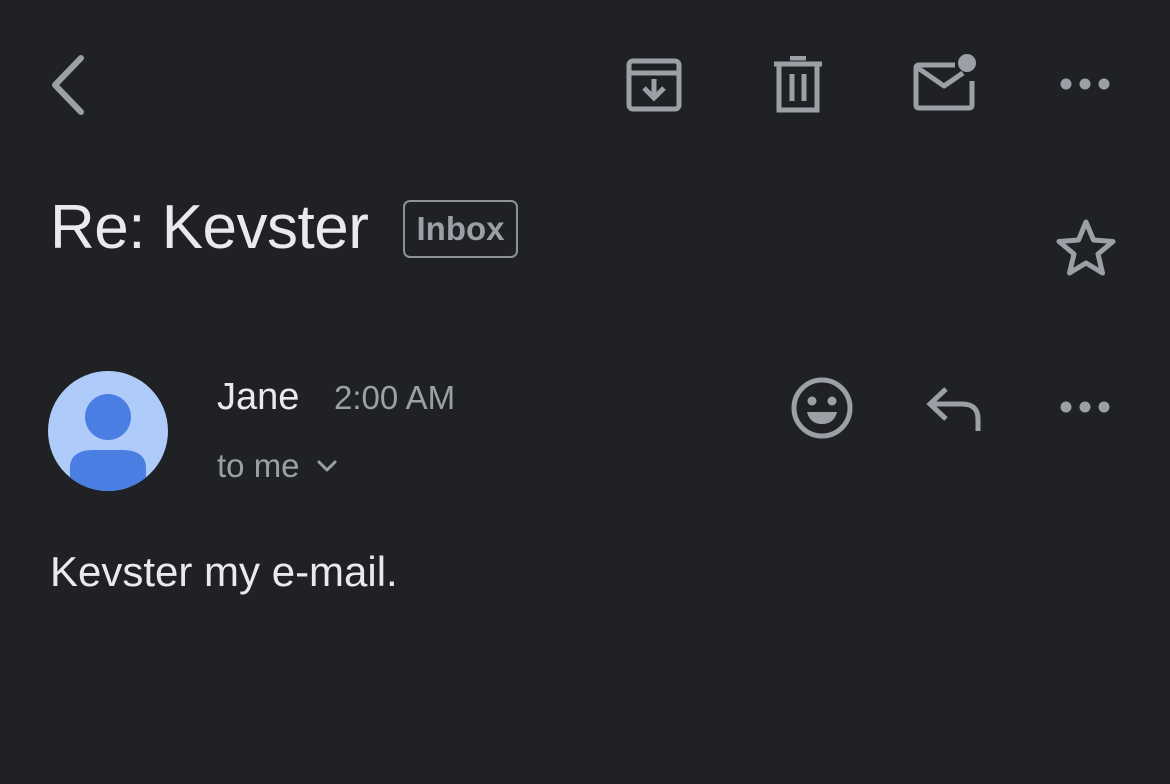 Image resolution: width=1170 pixels, height=784 pixels. Describe the element at coordinates (395, 397) in the screenshot. I see `message-time: 2:00 AM` at that location.